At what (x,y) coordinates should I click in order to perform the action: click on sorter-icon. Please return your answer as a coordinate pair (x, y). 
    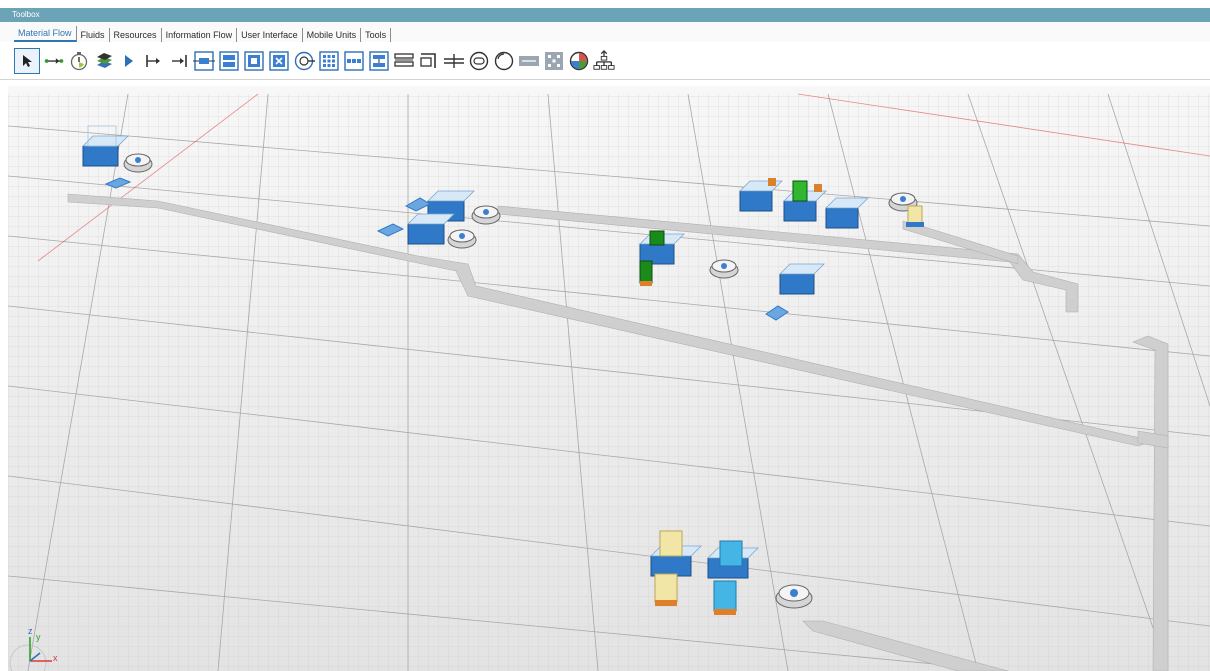
    Looking at the image, I should click on (379, 61).